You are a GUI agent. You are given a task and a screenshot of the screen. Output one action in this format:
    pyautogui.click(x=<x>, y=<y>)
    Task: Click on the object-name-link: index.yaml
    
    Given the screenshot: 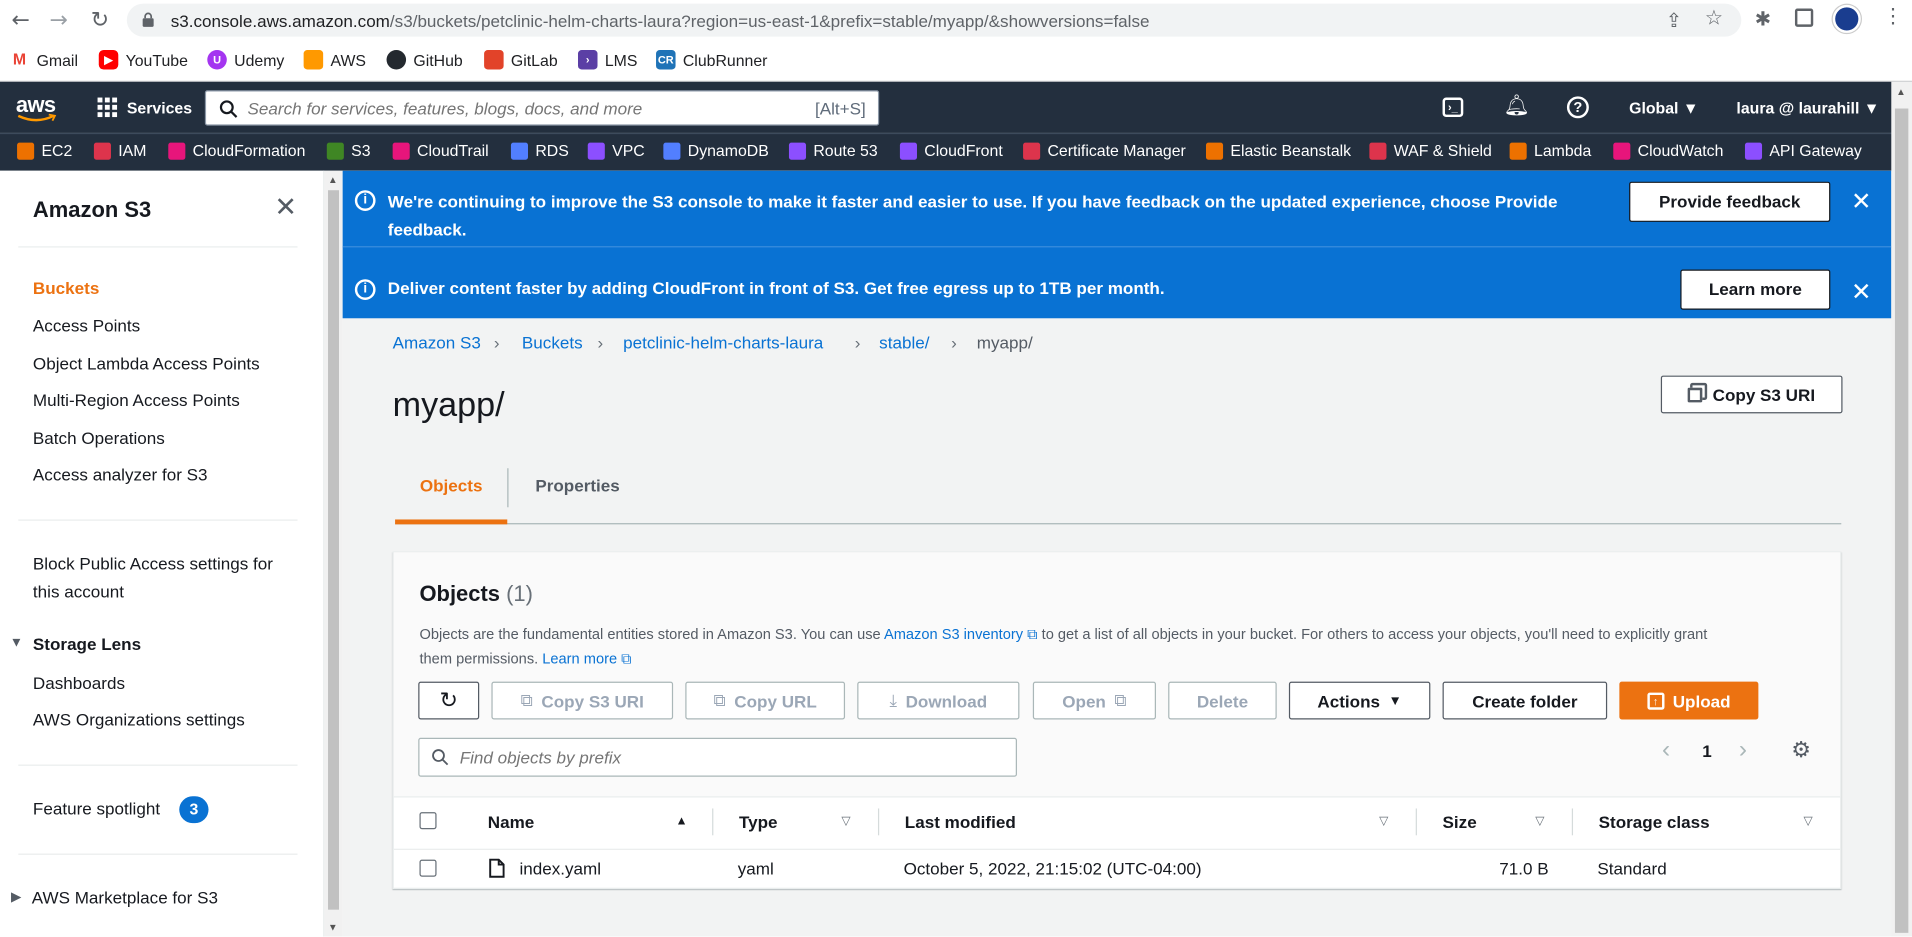 What is the action you would take?
    pyautogui.click(x=560, y=868)
    